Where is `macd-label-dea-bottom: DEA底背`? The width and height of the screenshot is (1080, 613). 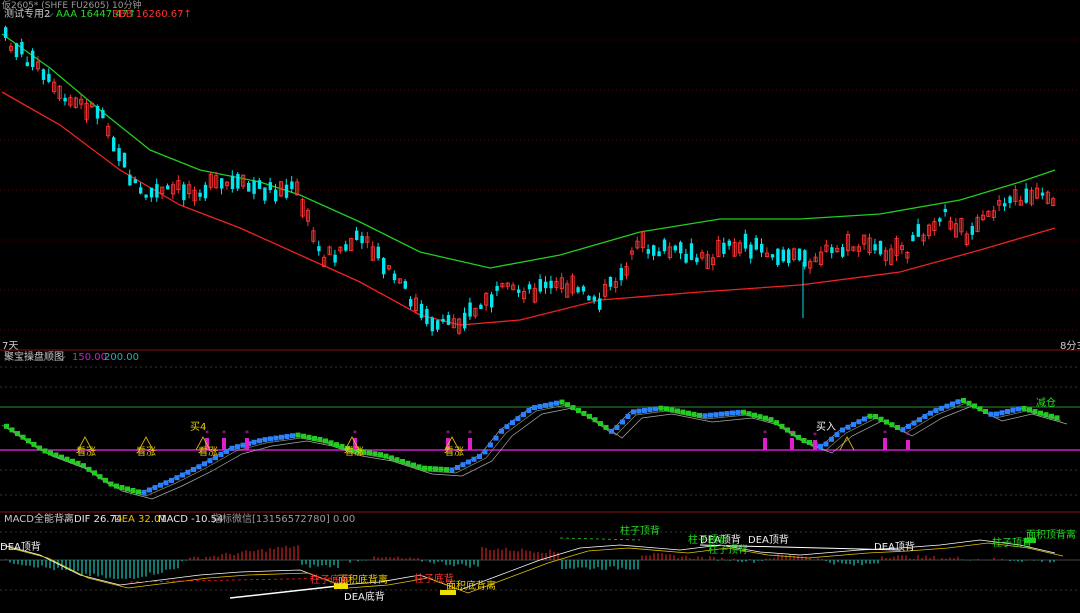 macd-label-dea-bottom: DEA底背 is located at coordinates (364, 597).